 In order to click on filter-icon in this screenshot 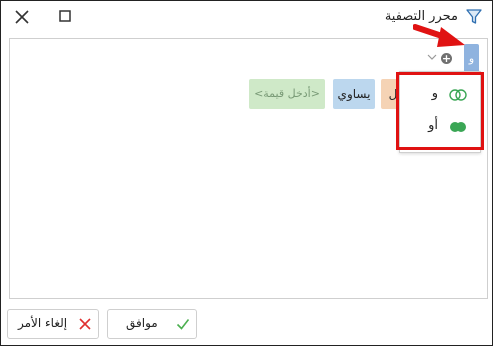, I will do `click(474, 16)`.